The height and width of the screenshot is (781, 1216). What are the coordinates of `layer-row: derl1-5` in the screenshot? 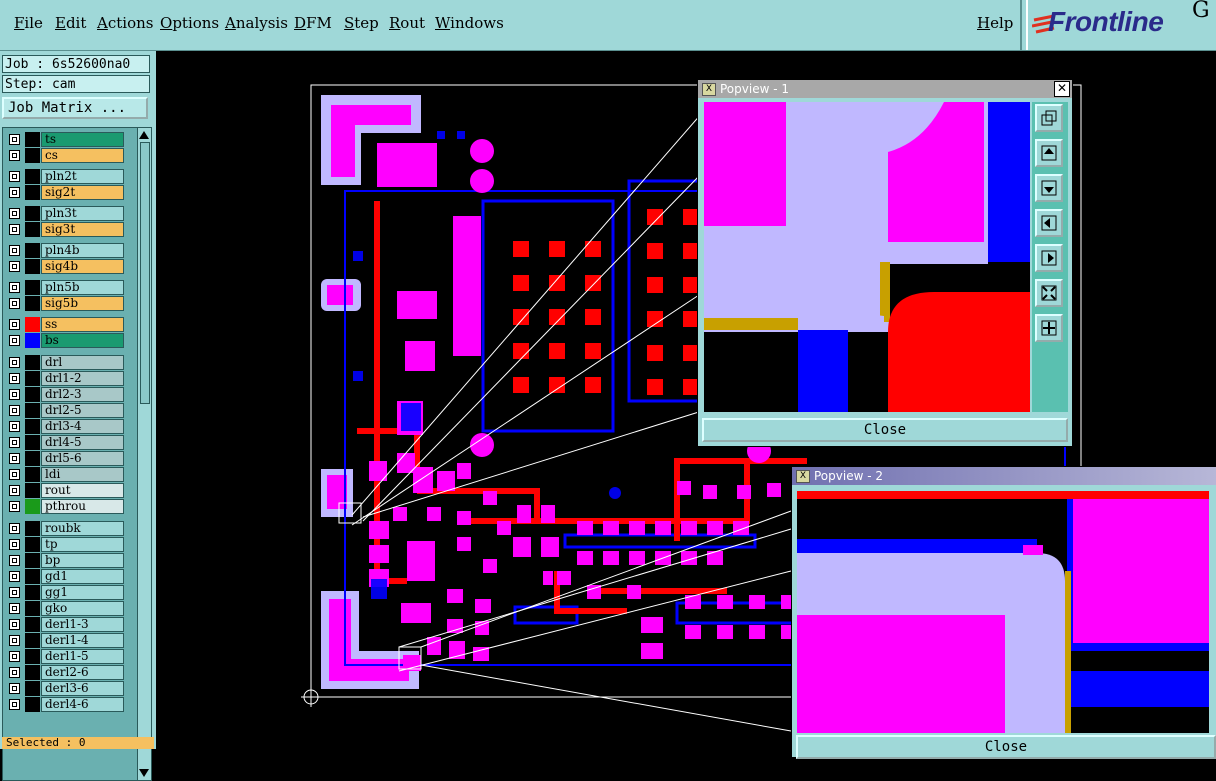 It's located at (65, 656).